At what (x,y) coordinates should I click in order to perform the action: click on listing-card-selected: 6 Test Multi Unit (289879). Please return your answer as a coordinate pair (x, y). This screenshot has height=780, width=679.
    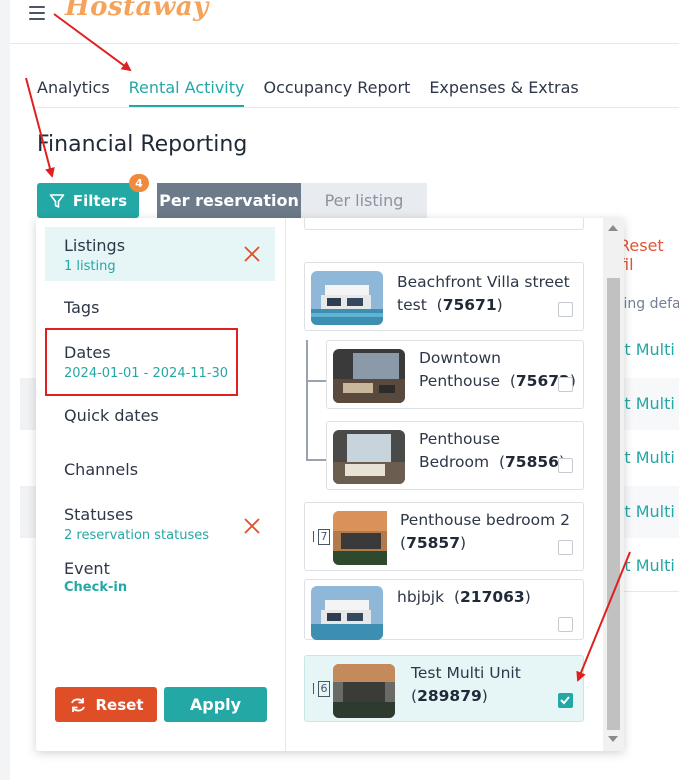
    Looking at the image, I should click on (444, 688).